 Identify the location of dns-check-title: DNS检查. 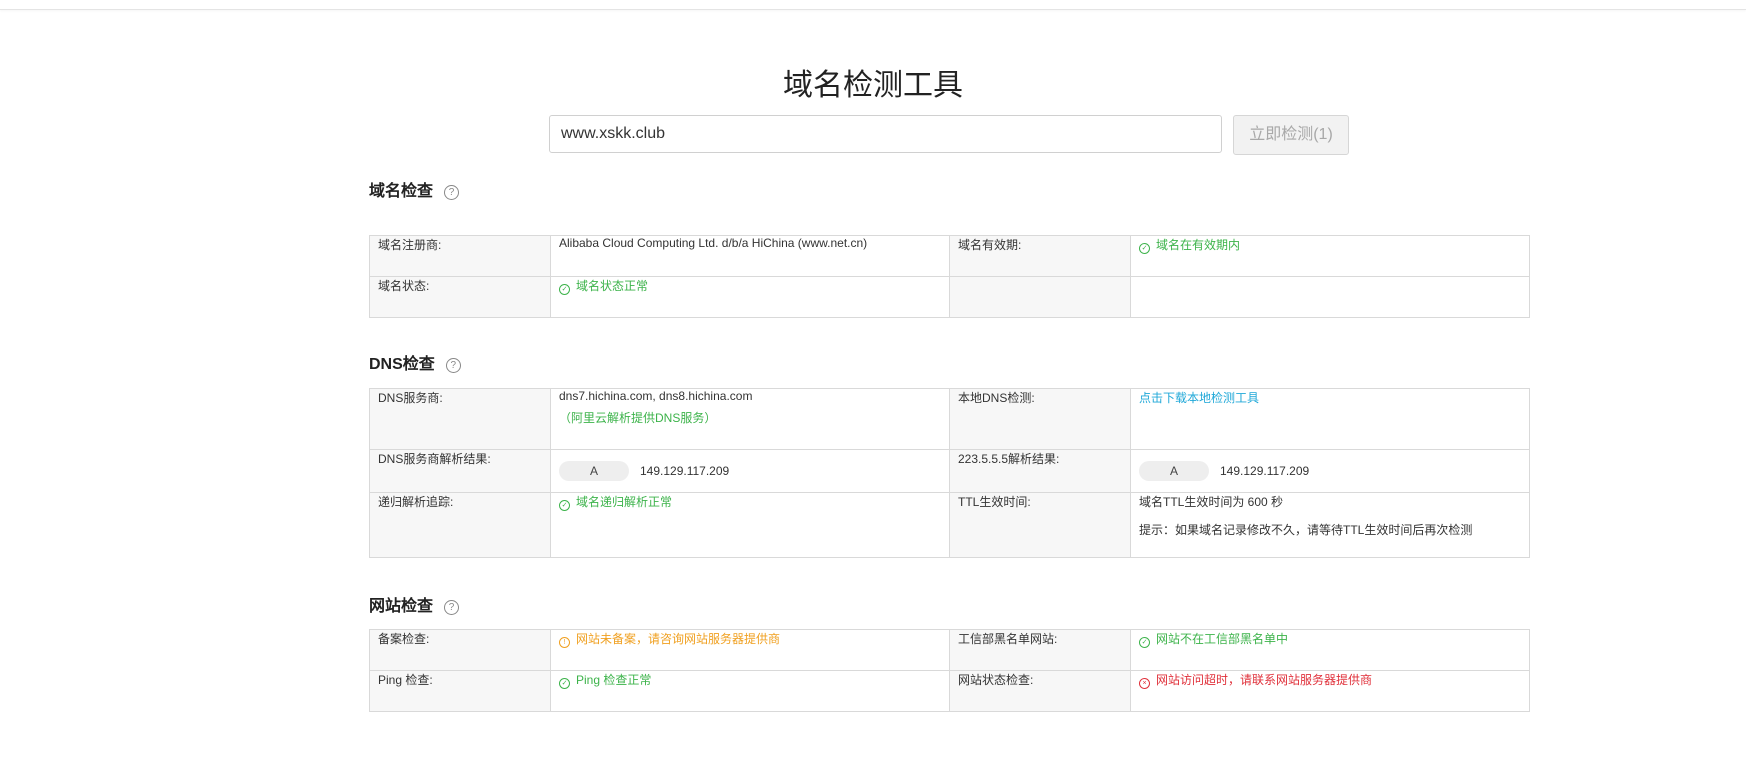
(402, 364).